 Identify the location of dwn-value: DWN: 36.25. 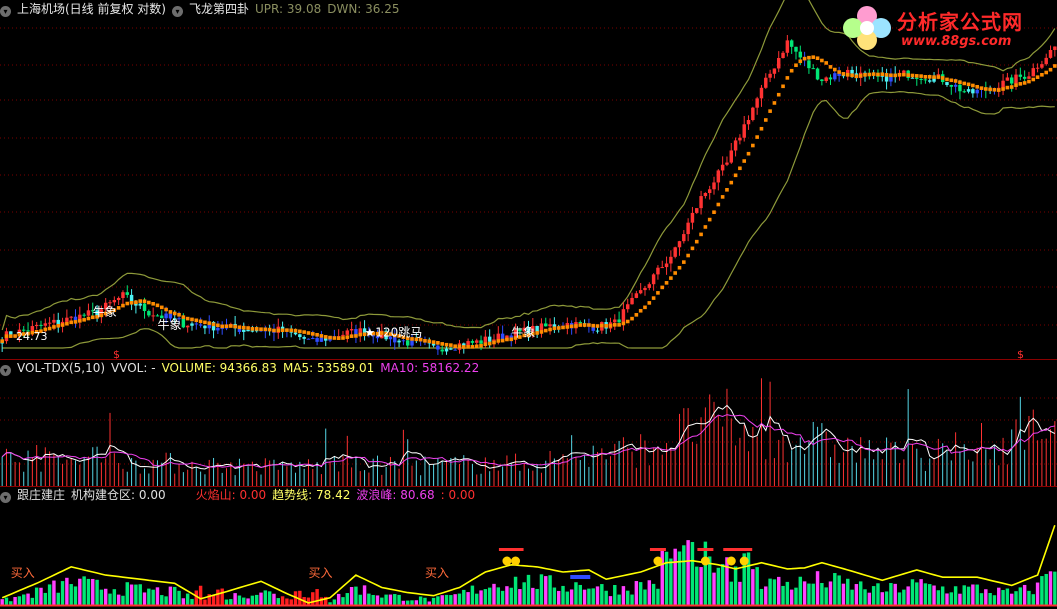
(363, 9).